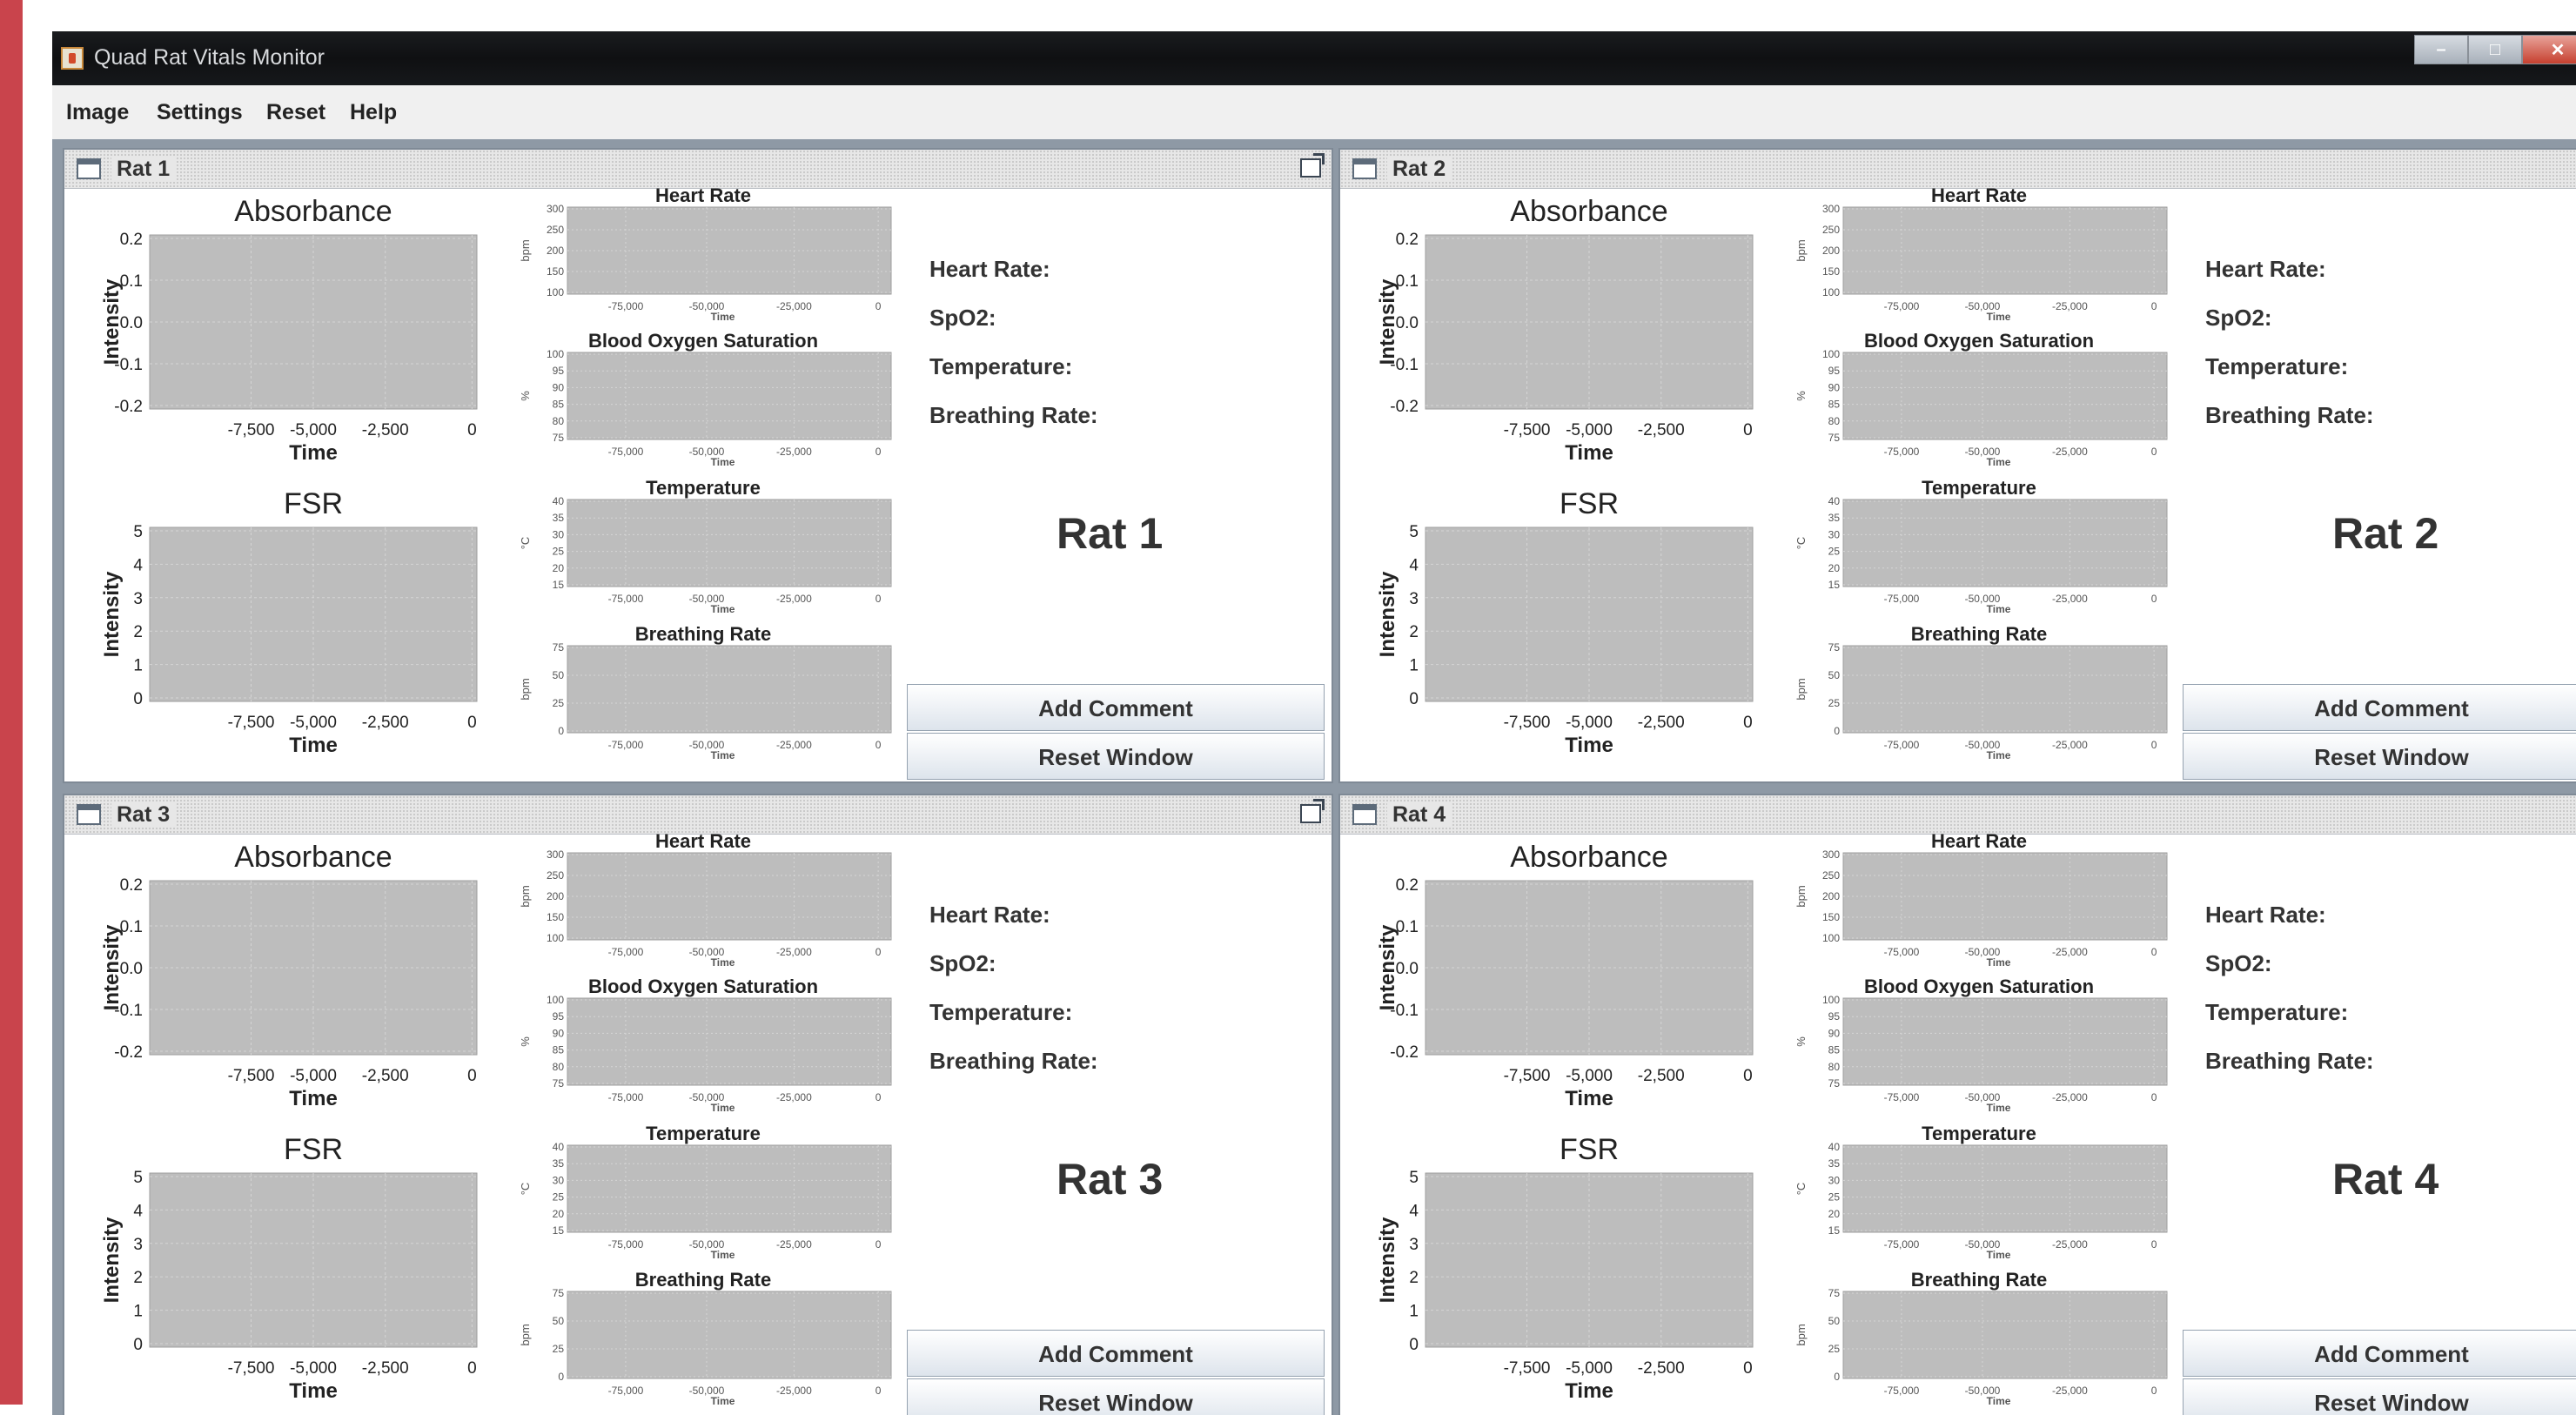  Describe the element at coordinates (251, 723) in the screenshot. I see `fsr-xtick: -7,500` at that location.